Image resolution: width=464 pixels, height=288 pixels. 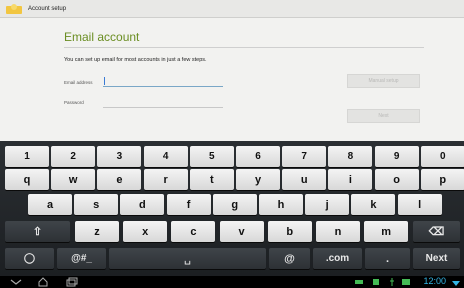 I want to click on clock: 12:00, so click(x=434, y=281).